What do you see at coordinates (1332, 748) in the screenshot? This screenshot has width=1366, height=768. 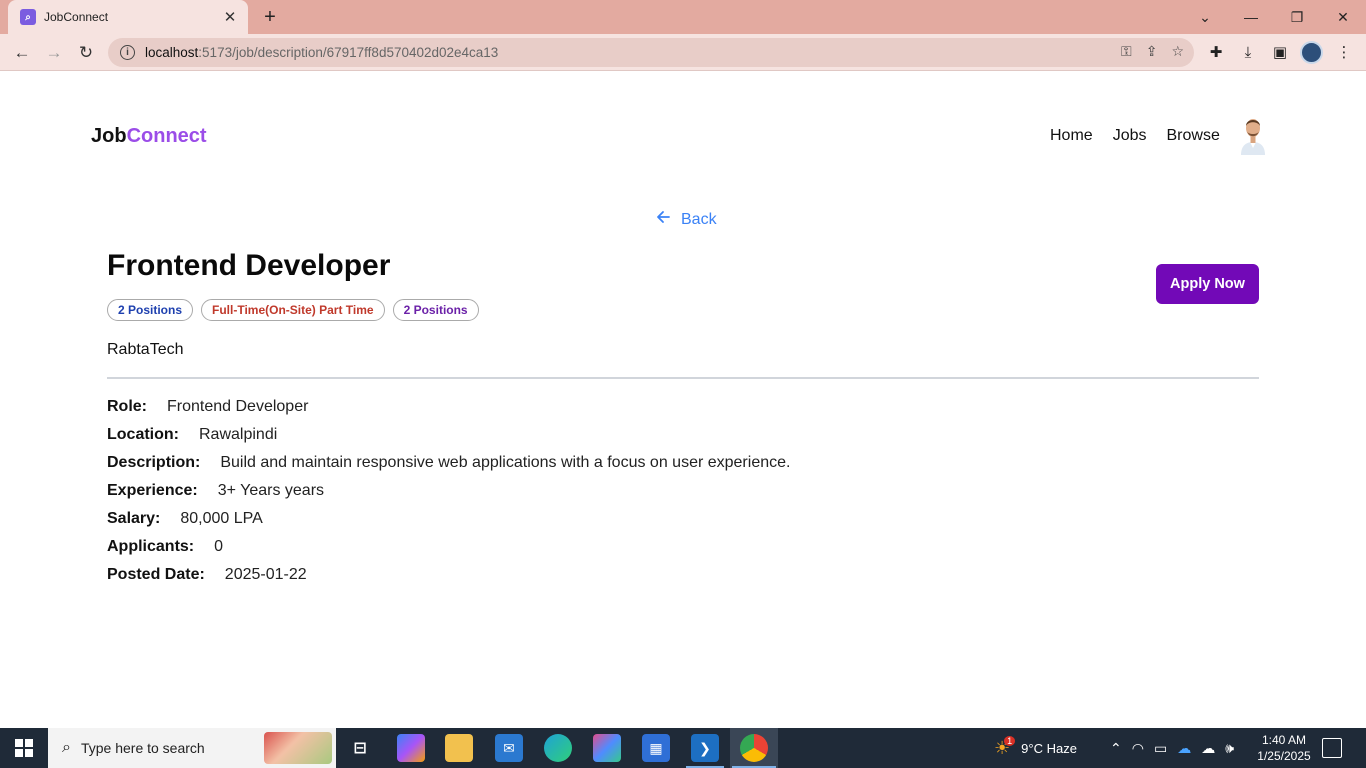 I see `notification-center-icon` at bounding box center [1332, 748].